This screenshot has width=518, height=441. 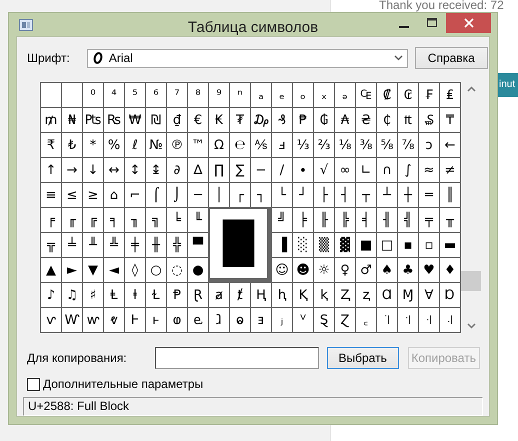 What do you see at coordinates (51, 320) in the screenshot?
I see `symbol-cell: ⱱ` at bounding box center [51, 320].